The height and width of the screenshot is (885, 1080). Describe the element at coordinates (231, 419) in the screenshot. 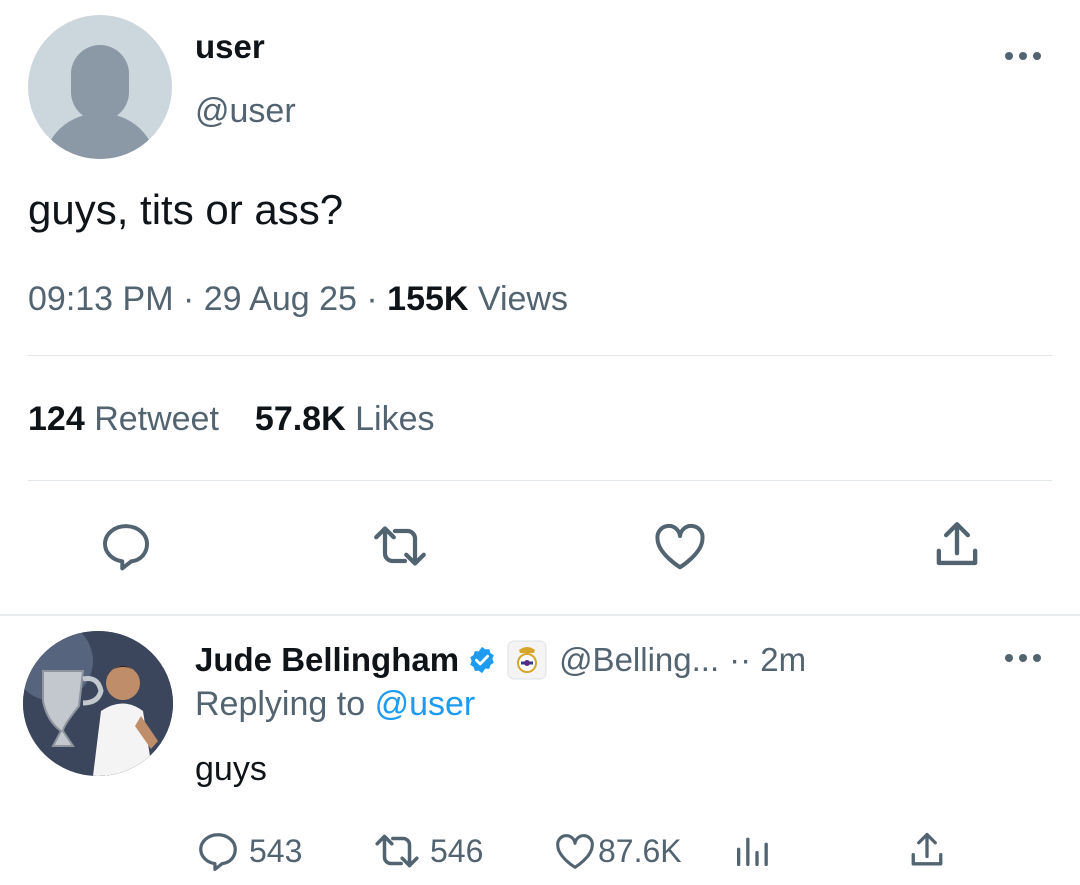

I see `engagement-stats: 124 Retweet 57.8K Likes` at that location.